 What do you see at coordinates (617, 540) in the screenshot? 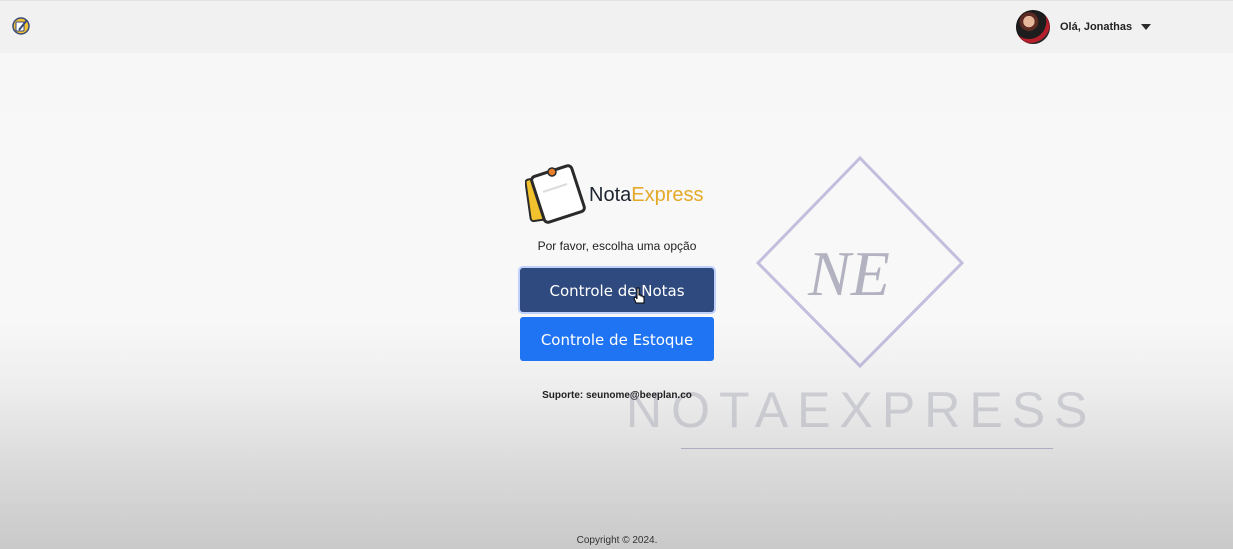
I see `copyright-text: Copyright © 2024.` at bounding box center [617, 540].